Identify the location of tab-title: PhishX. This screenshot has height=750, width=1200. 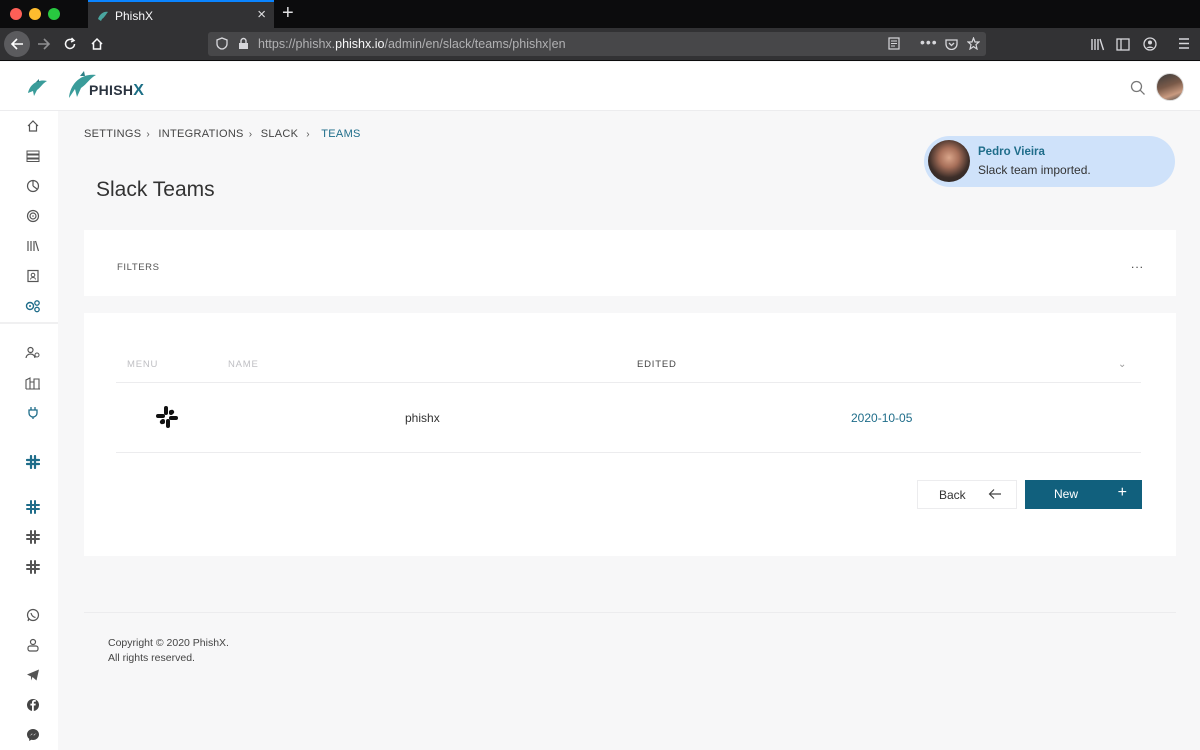
(134, 16).